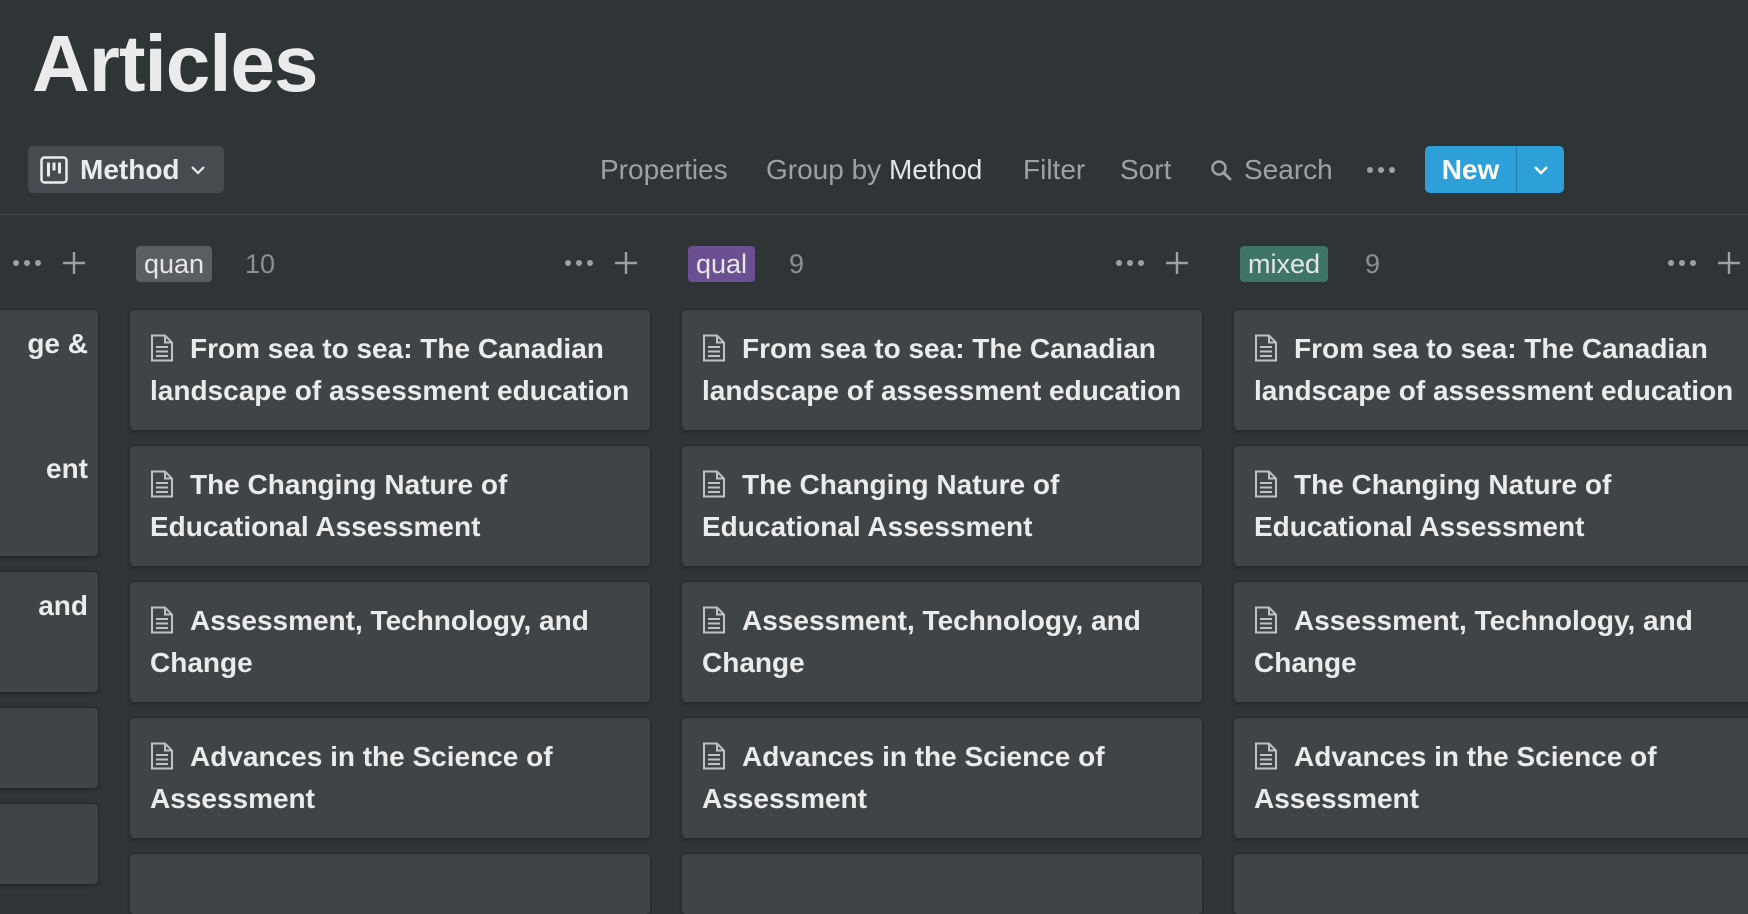  Describe the element at coordinates (874, 214) in the screenshot. I see `toolbar-divider` at that location.